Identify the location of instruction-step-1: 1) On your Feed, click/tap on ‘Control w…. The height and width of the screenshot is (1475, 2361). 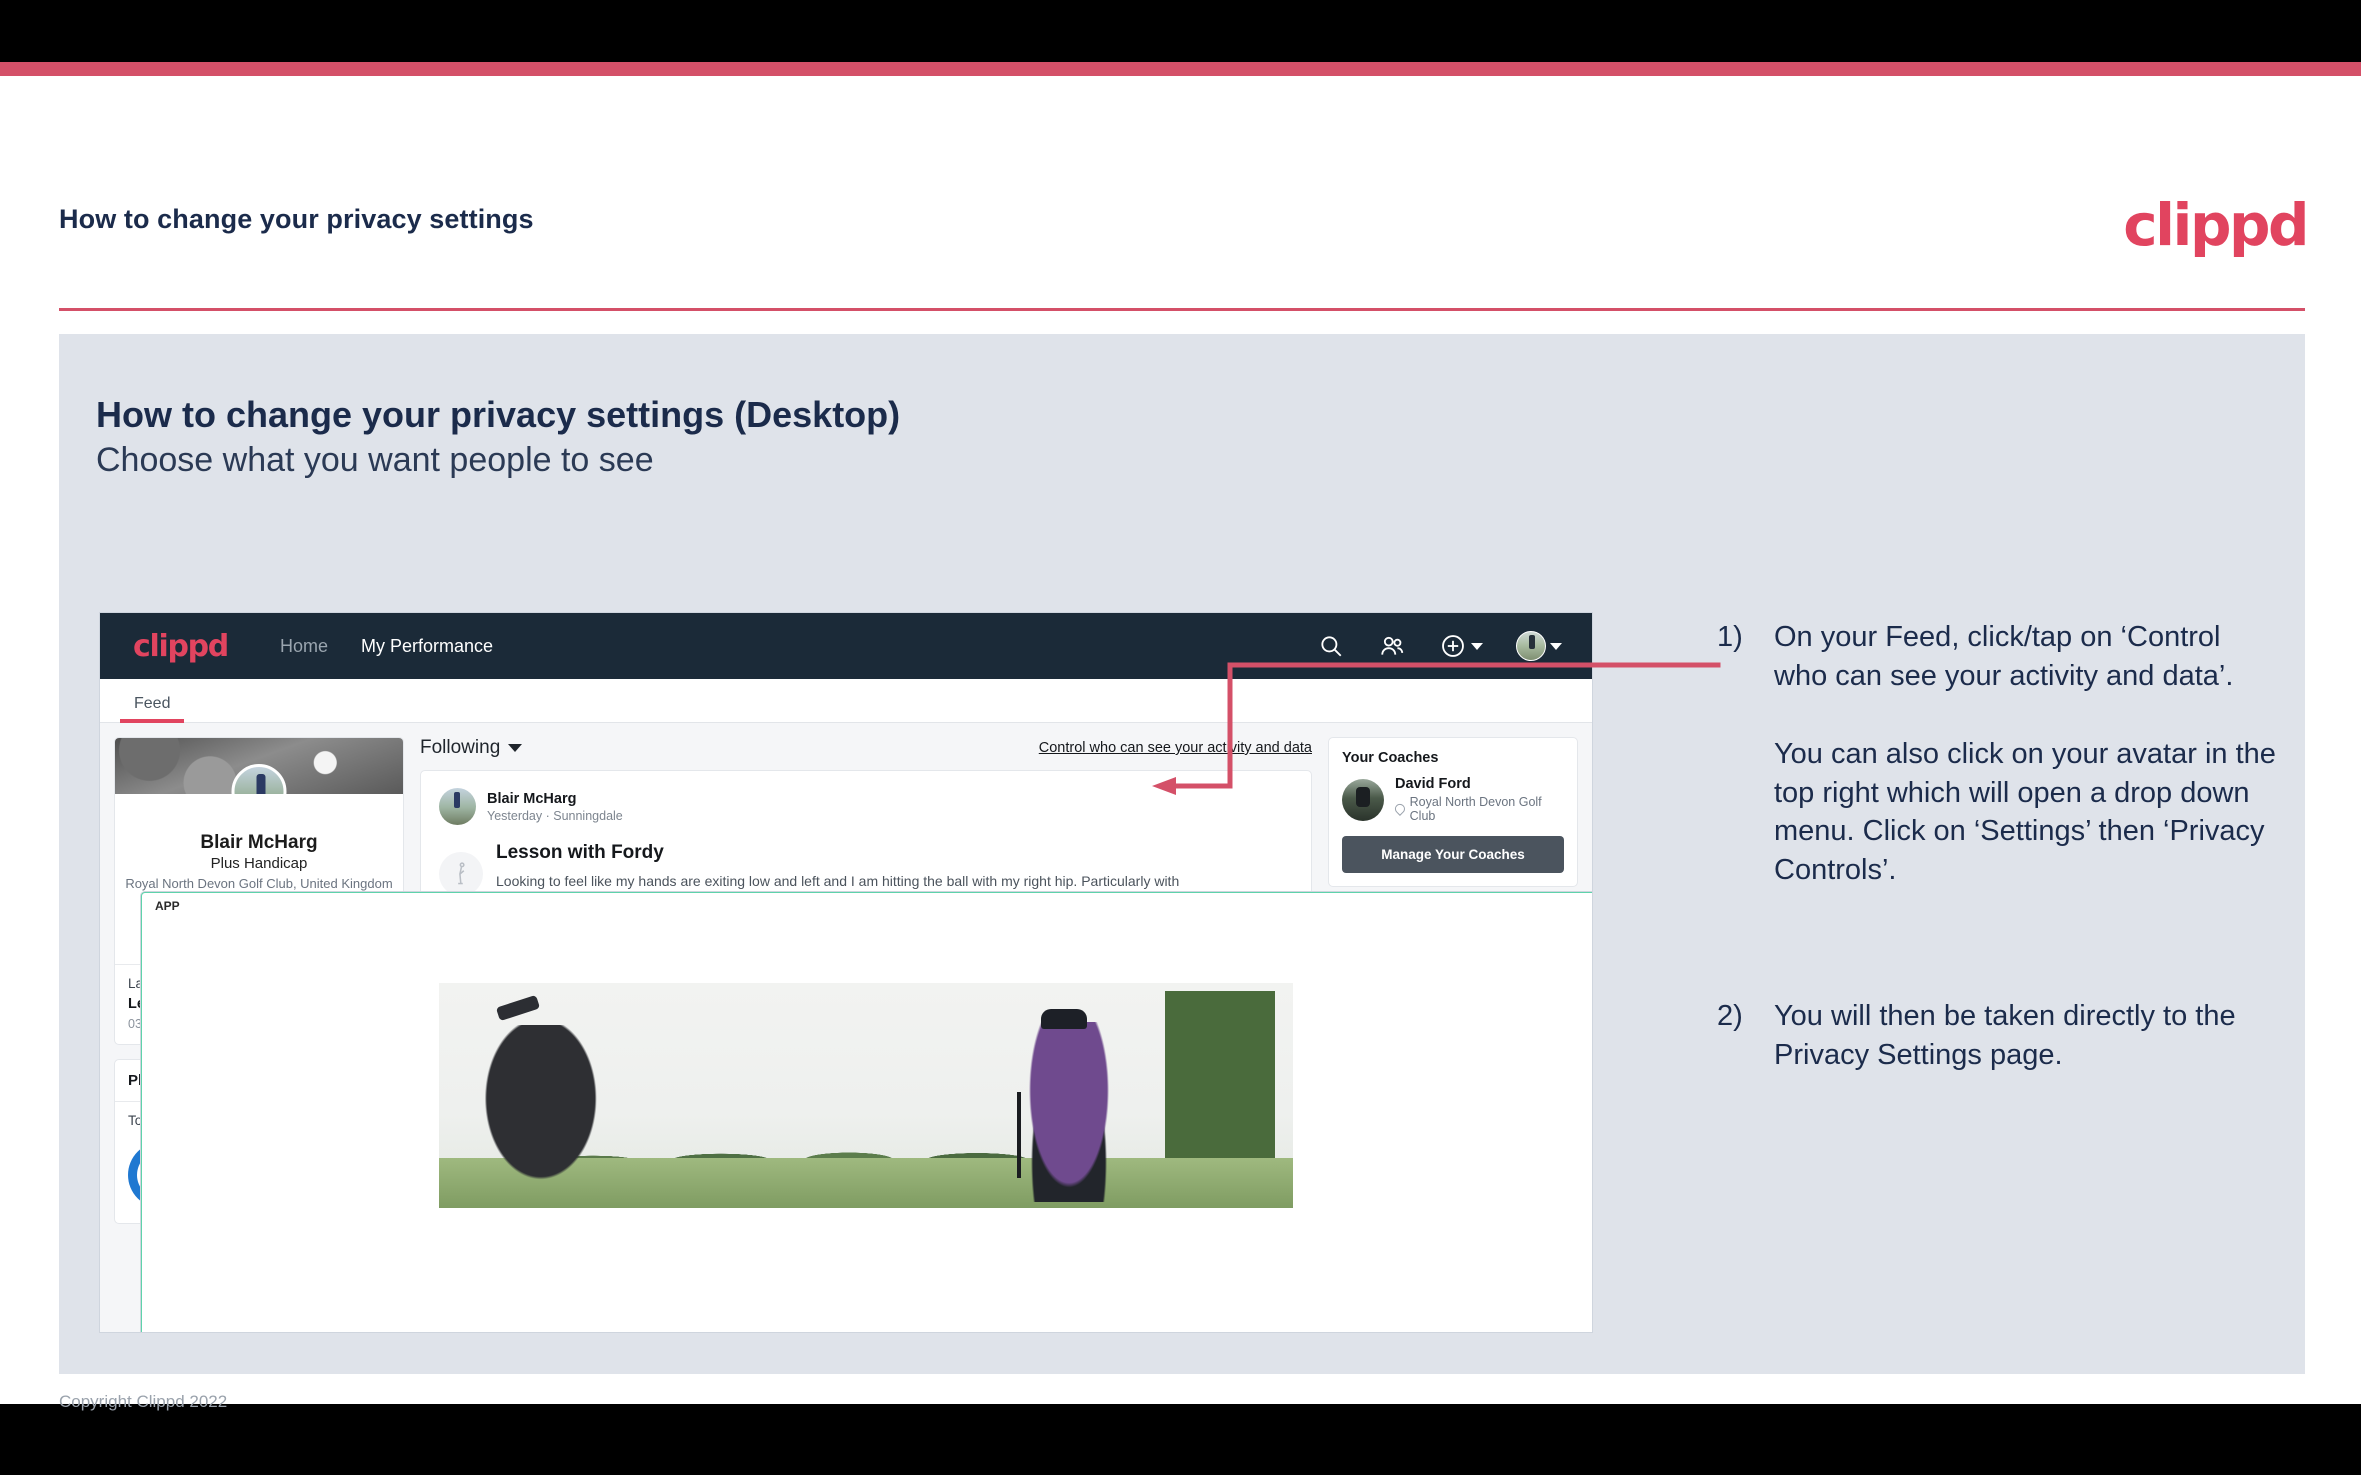
(1997, 753).